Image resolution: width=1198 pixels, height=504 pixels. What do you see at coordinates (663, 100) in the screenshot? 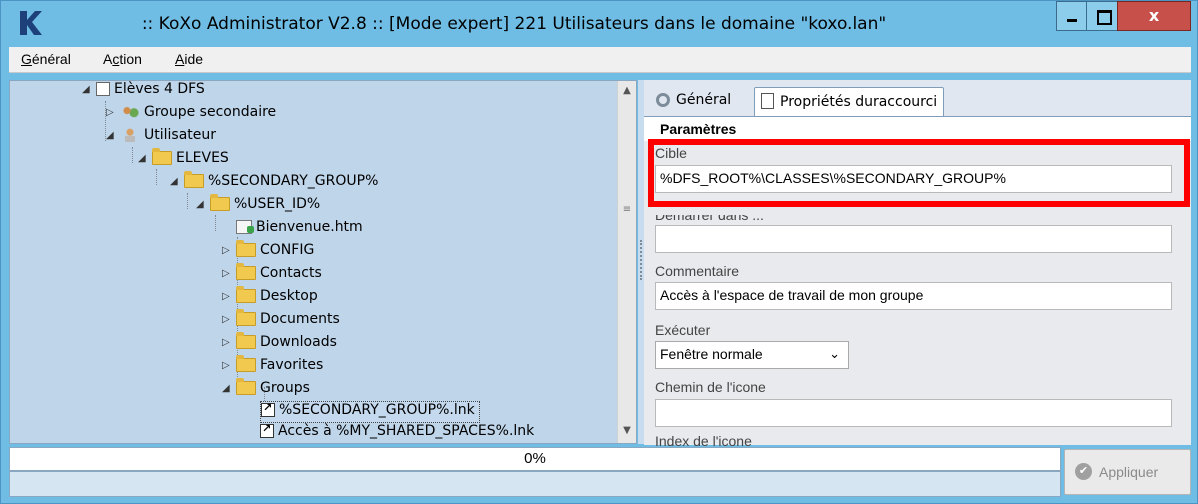
I see `gear-icon` at bounding box center [663, 100].